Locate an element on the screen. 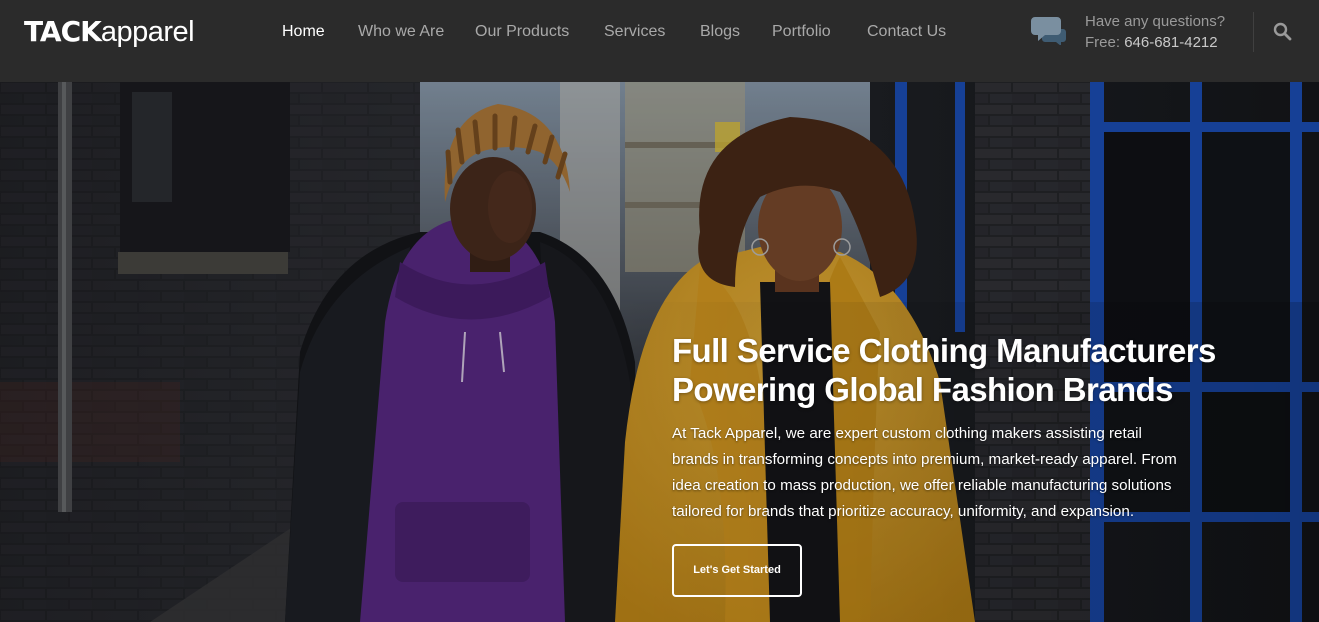 This screenshot has height=622, width=1319. phone-number: 646-681-4212 is located at coordinates (1170, 42).